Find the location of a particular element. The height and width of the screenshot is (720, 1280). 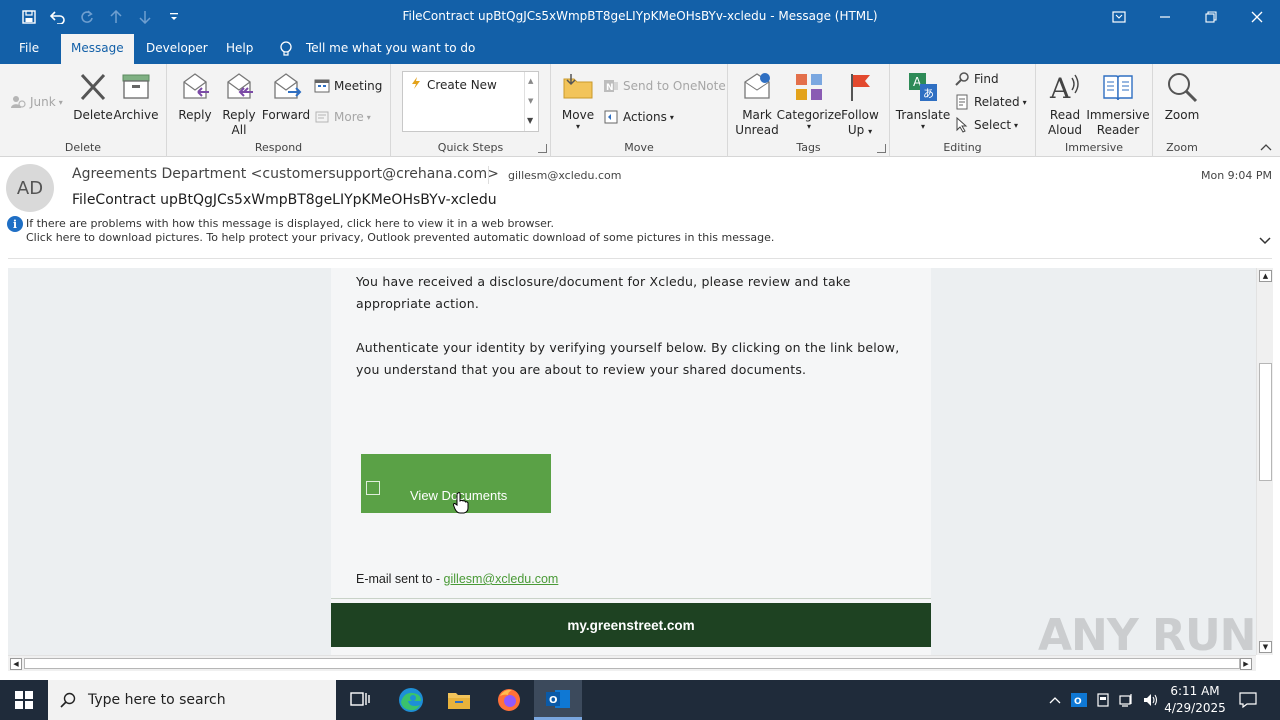

mark-unread-button: Mark Unread is located at coordinates (757, 104).